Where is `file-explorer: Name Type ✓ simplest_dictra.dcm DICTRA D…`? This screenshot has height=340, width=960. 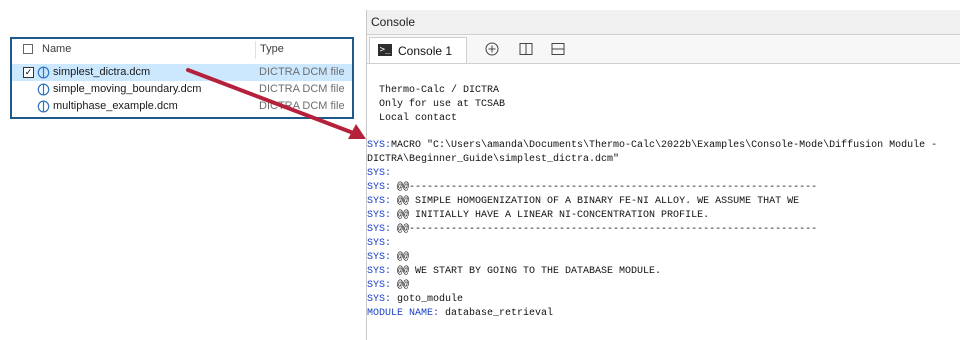 file-explorer: Name Type ✓ simplest_dictra.dcm DICTRA D… is located at coordinates (182, 78).